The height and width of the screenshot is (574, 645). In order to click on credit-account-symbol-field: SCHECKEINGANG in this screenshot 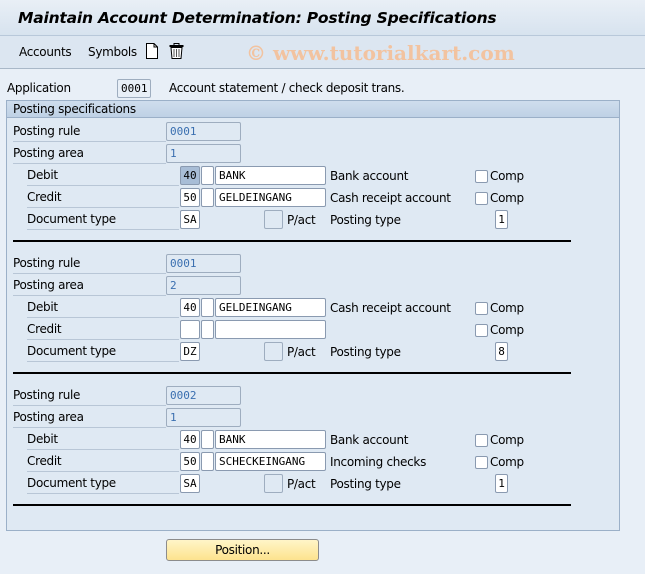, I will do `click(270, 461)`.